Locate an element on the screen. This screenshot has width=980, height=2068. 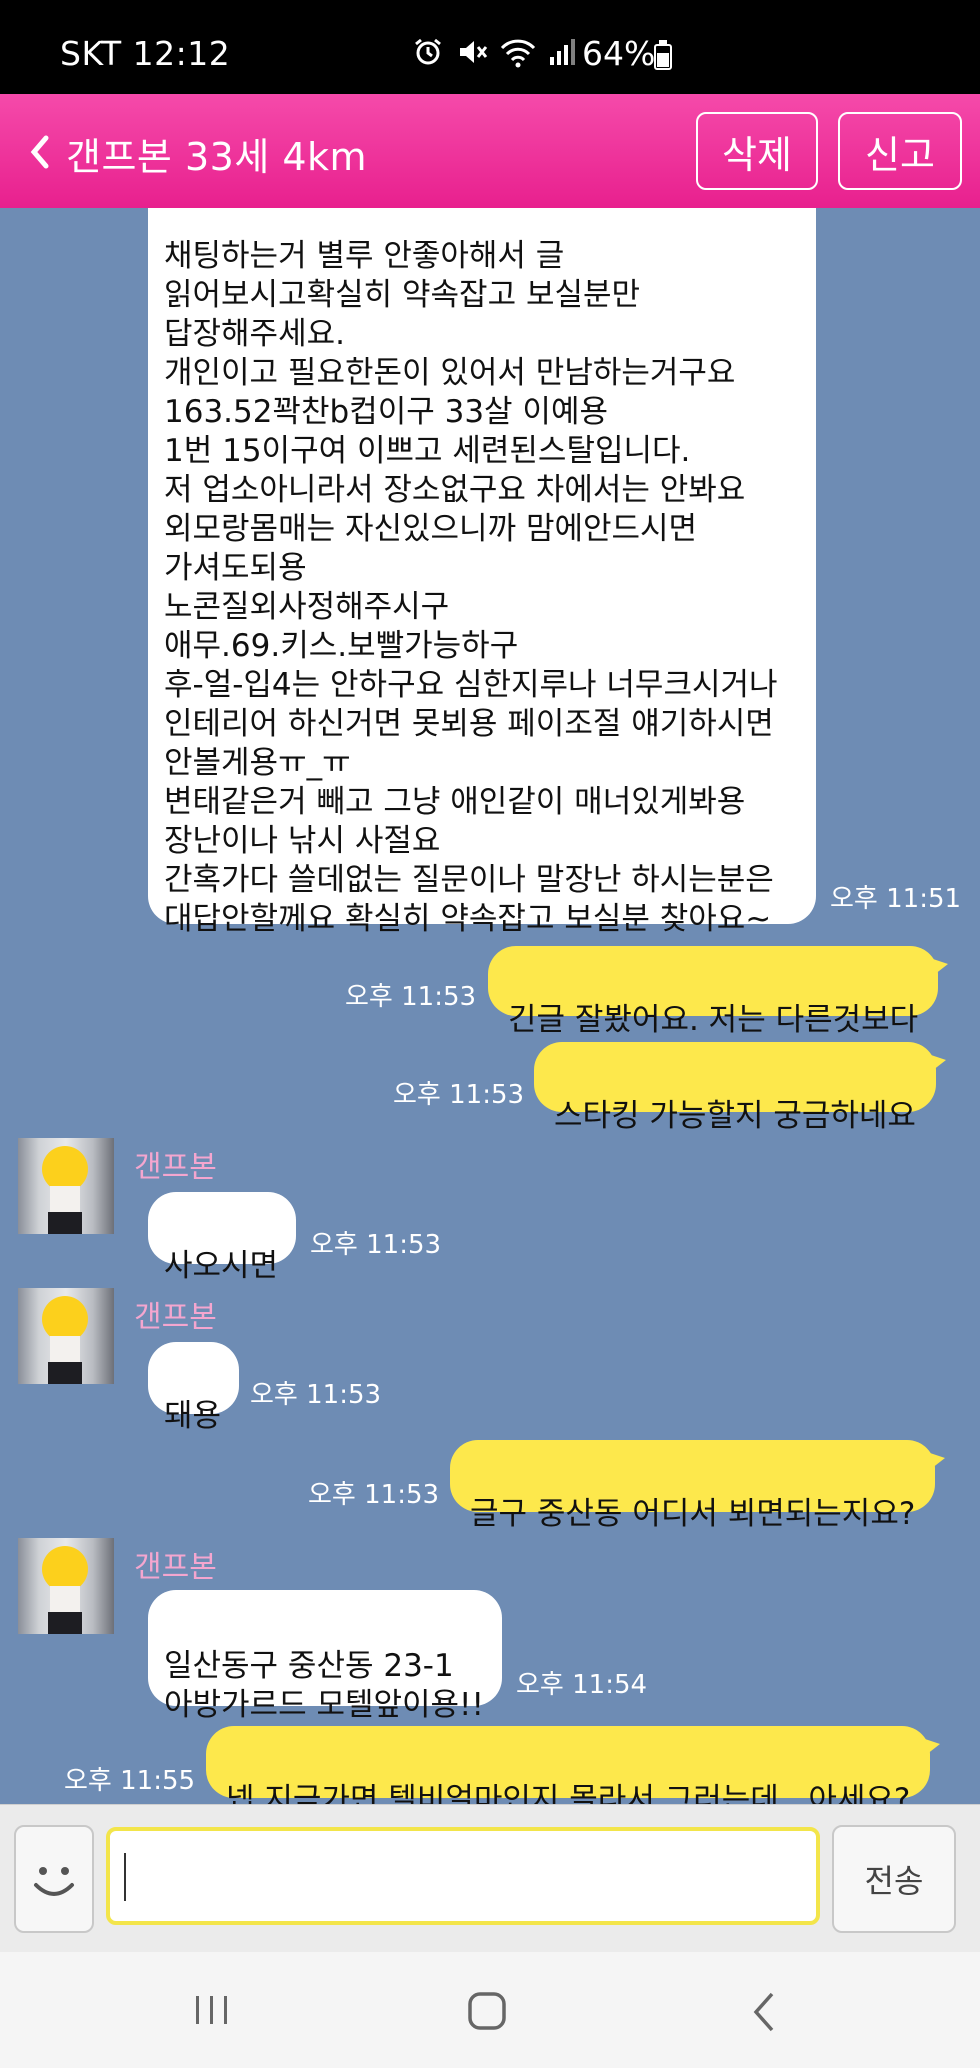
incoming-message-bubble: 돼용 is located at coordinates (194, 1388).